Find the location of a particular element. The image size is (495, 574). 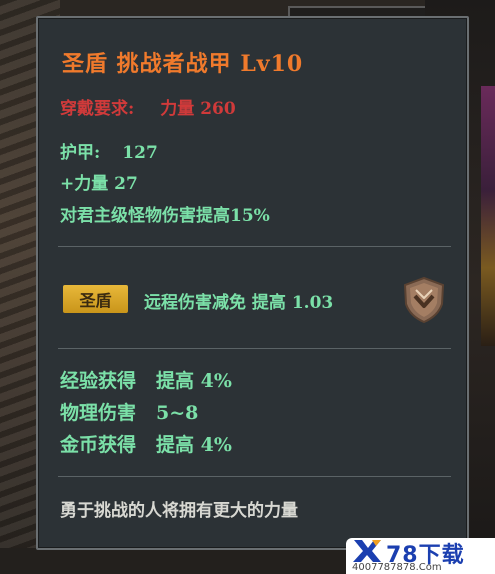

stat-strength: +力量 27 is located at coordinates (99, 181).